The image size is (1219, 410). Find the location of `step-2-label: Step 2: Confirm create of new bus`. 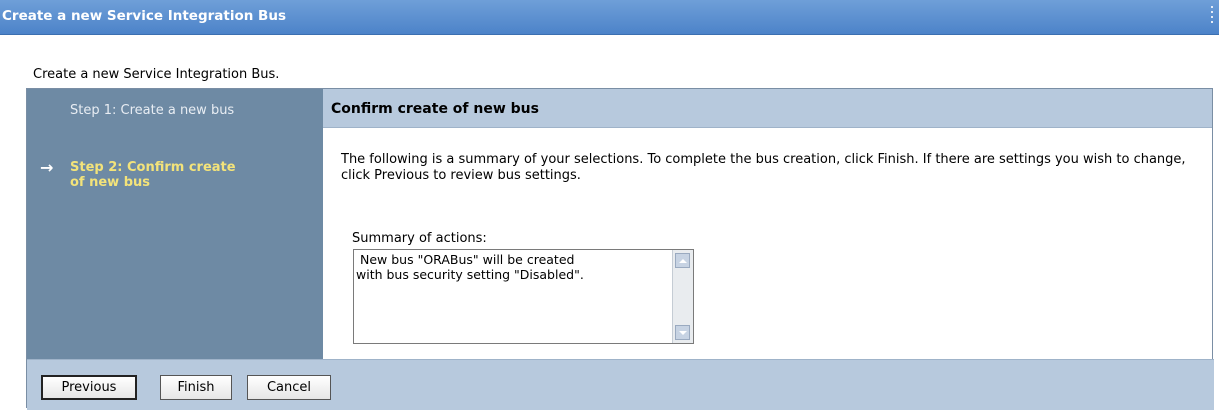

step-2-label: Step 2: Confirm create of new bus is located at coordinates (153, 175).